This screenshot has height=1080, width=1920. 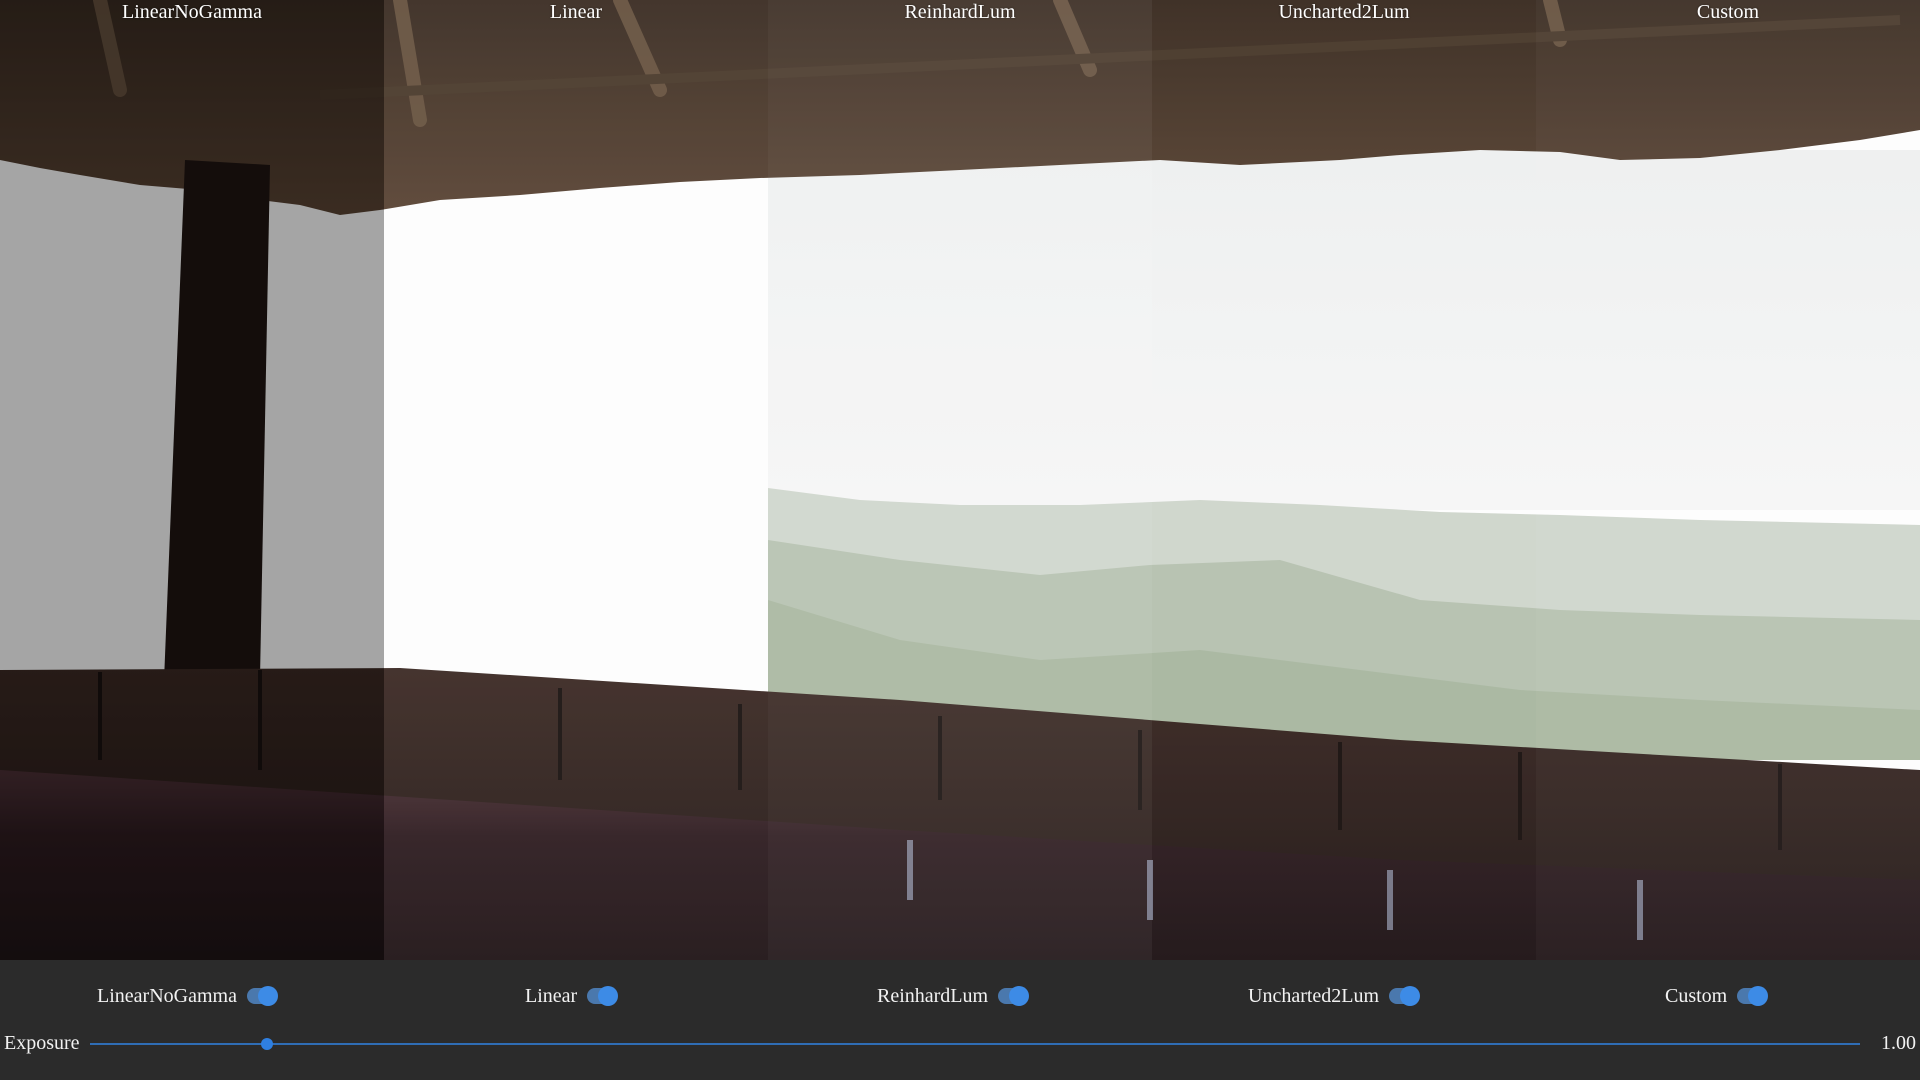 I want to click on toggle-linearnogamma, so click(x=262, y=996).